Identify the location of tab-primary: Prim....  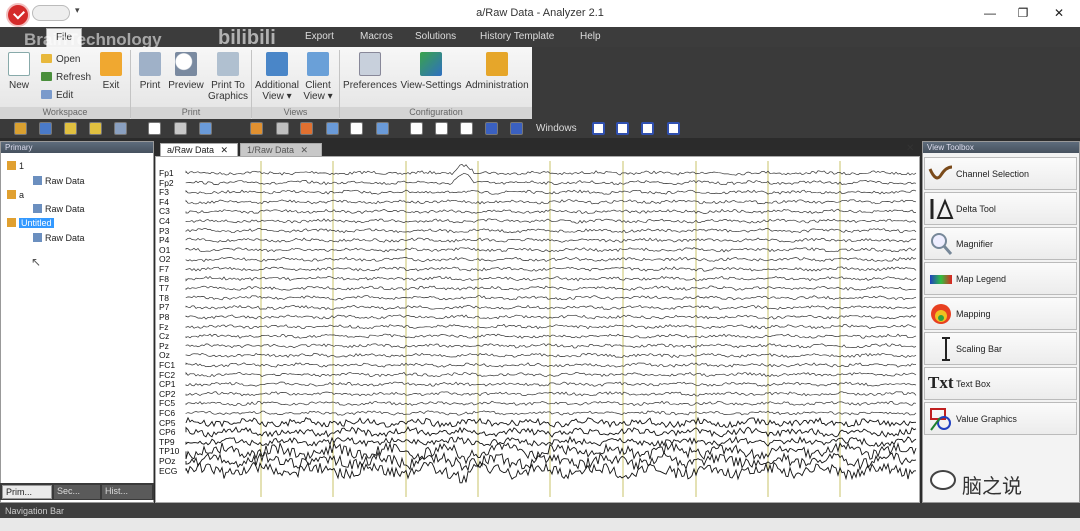
(27, 492).